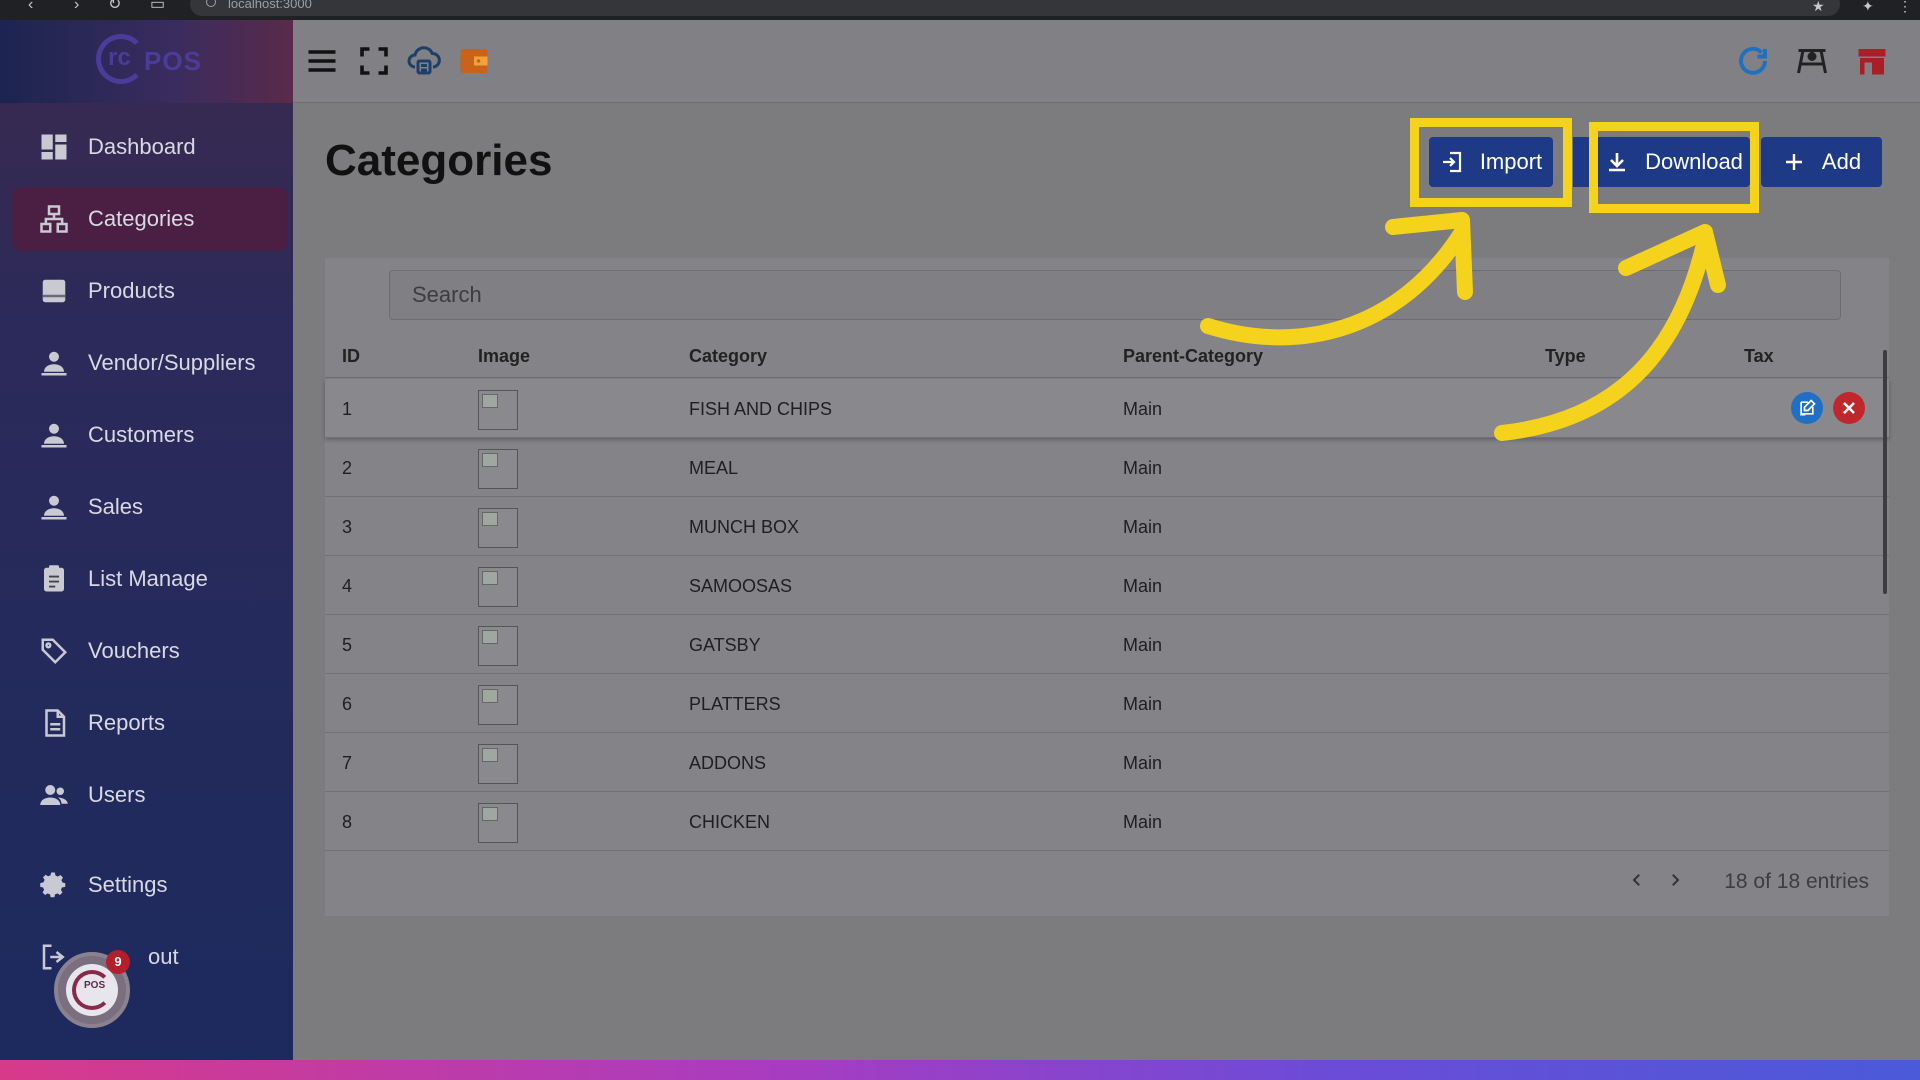 The width and height of the screenshot is (1920, 1080). What do you see at coordinates (114, 7) in the screenshot?
I see `reload-icon: ↻` at bounding box center [114, 7].